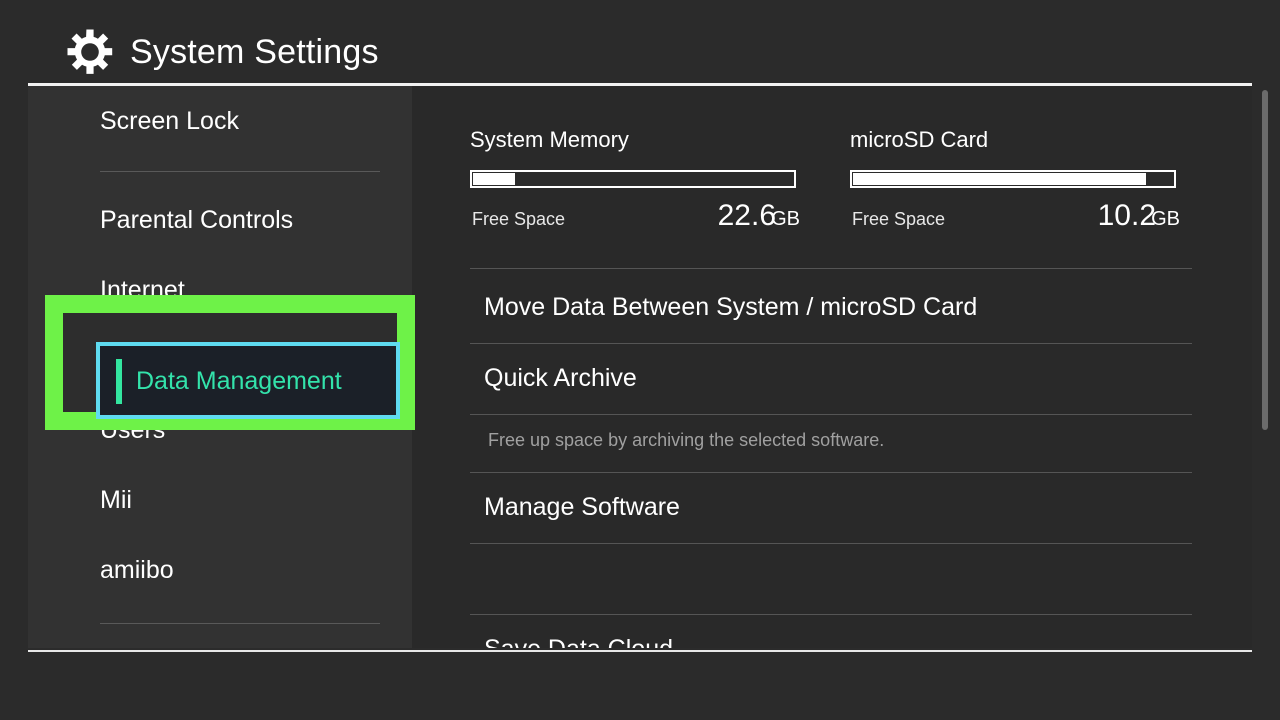 The height and width of the screenshot is (720, 1280). Describe the element at coordinates (197, 219) in the screenshot. I see `sidebar-item-label: Parental Controls` at that location.